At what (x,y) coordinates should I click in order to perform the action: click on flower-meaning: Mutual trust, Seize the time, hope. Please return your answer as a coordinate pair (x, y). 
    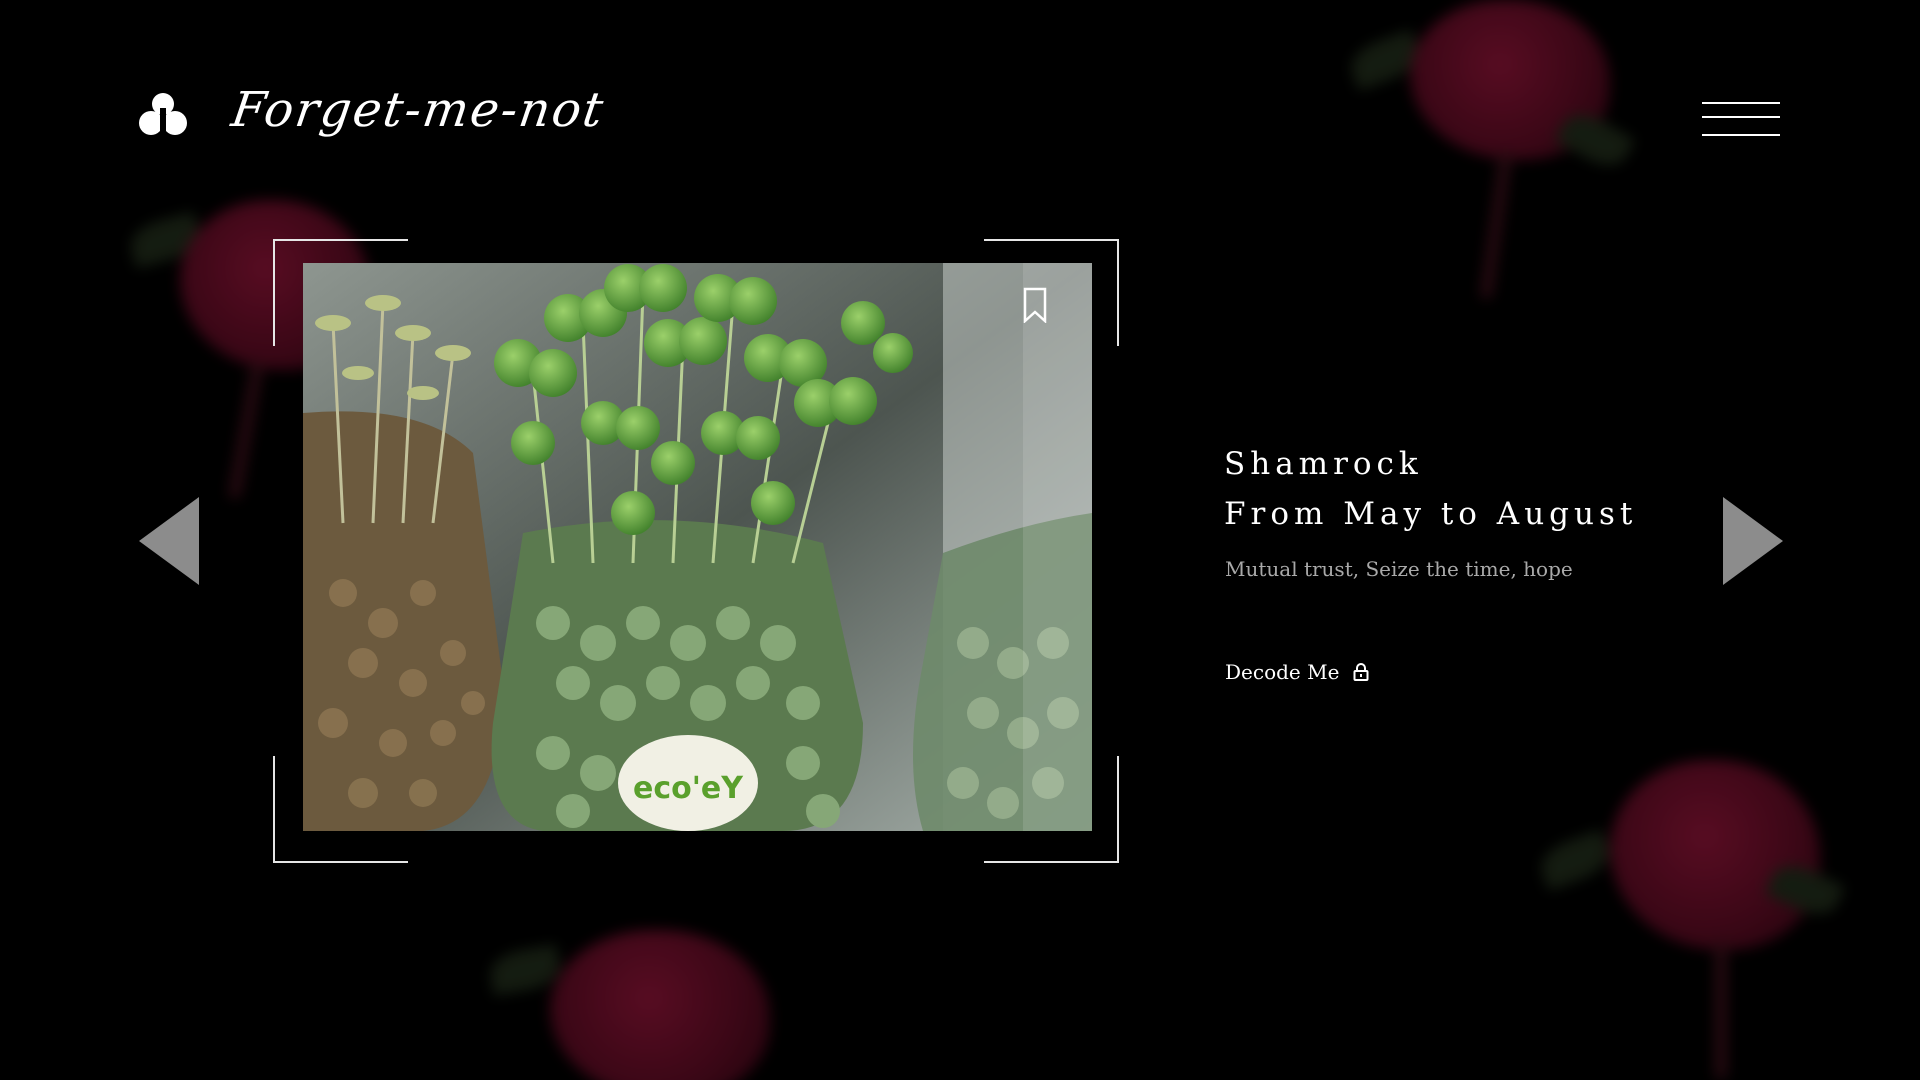
    Looking at the image, I should click on (1399, 569).